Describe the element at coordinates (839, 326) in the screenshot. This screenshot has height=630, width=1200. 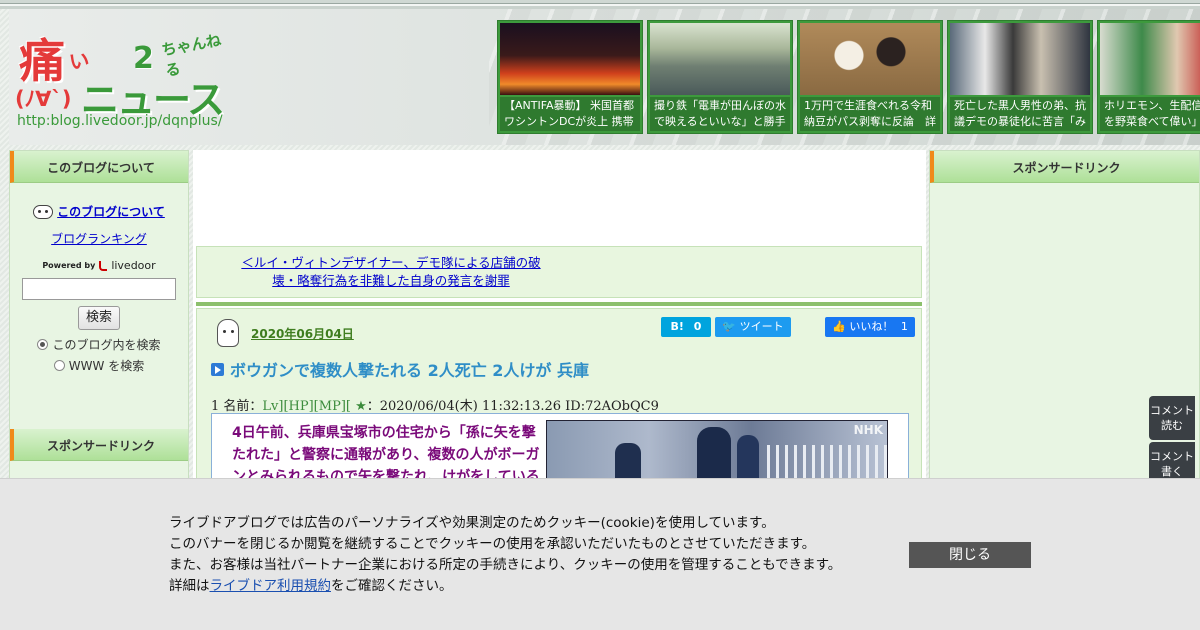
I see `thumbs-up-icon: 👍` at that location.